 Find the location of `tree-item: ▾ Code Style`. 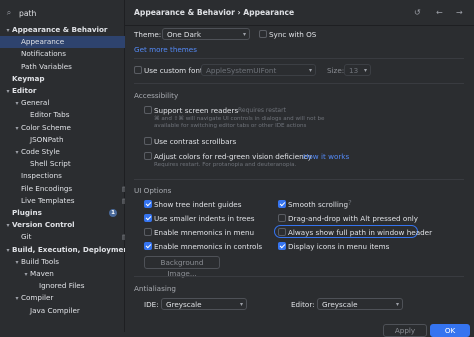

tree-item: ▾ Code Style is located at coordinates (68, 152).